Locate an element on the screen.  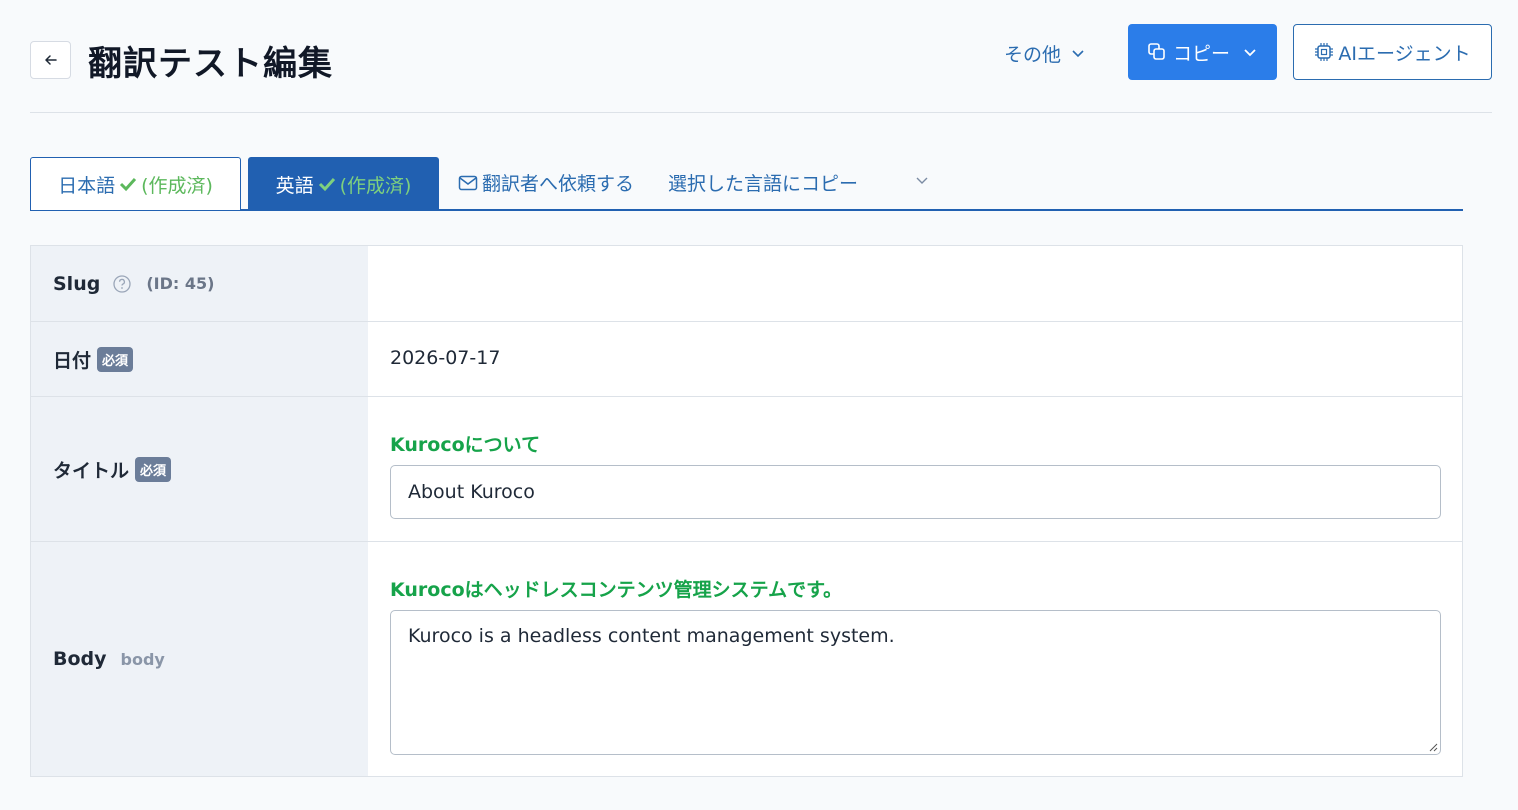
ai-agent-button: AIエージェント is located at coordinates (1392, 52).